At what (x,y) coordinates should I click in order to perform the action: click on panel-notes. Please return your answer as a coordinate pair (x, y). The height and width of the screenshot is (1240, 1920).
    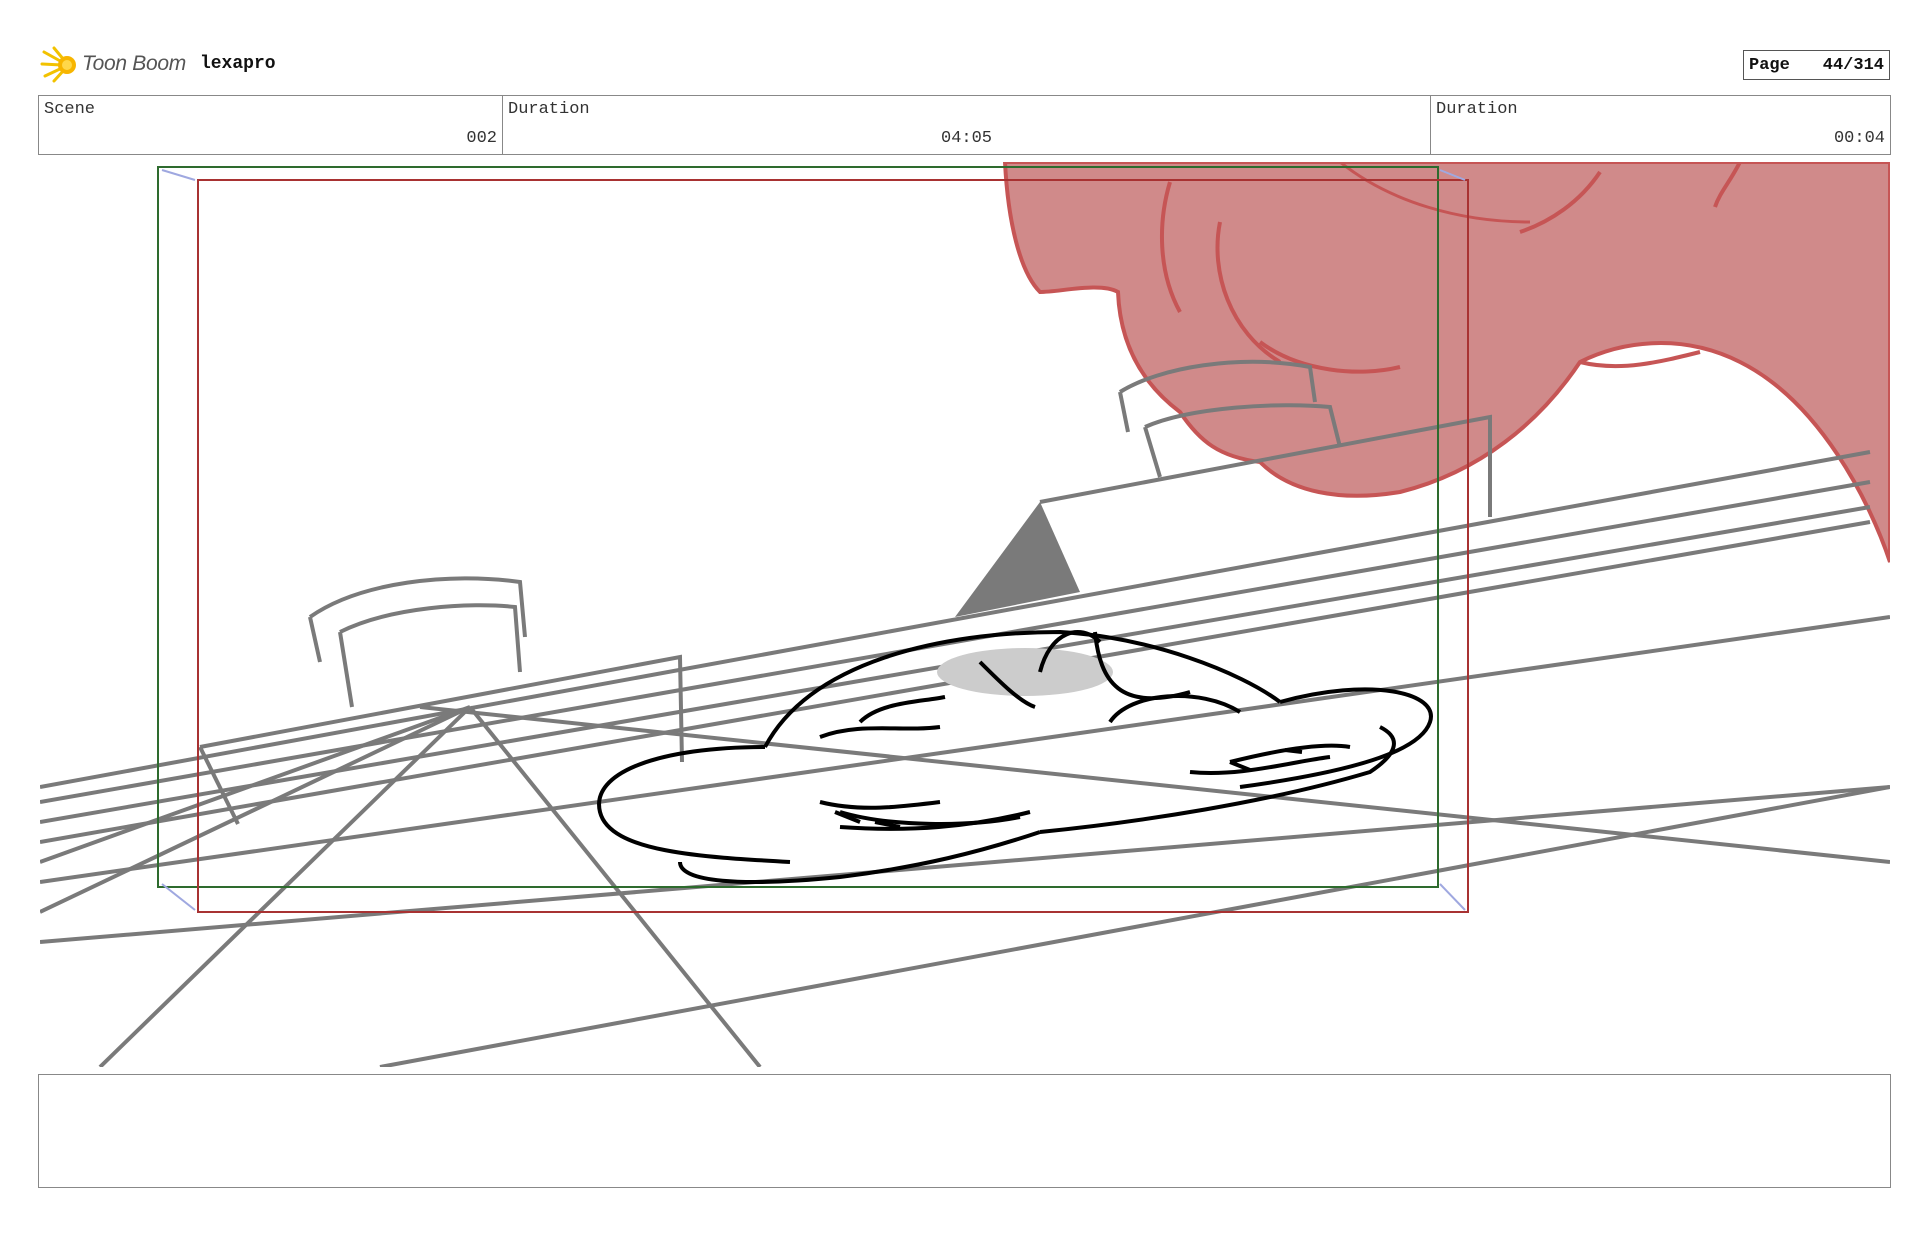
    Looking at the image, I should click on (964, 1131).